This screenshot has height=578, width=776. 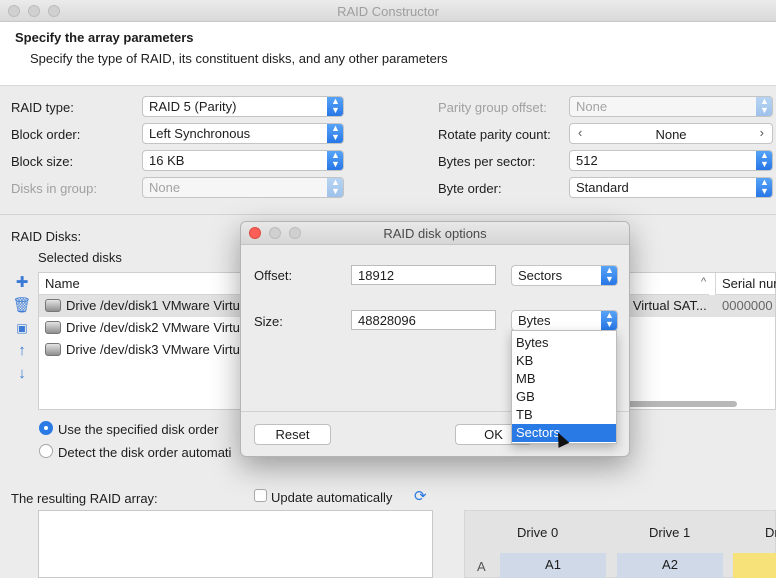 I want to click on block-size-label: Block size:, so click(x=42, y=161).